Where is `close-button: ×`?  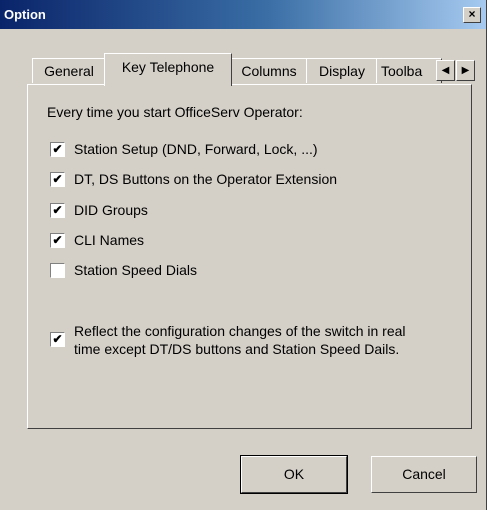
close-button: × is located at coordinates (472, 15).